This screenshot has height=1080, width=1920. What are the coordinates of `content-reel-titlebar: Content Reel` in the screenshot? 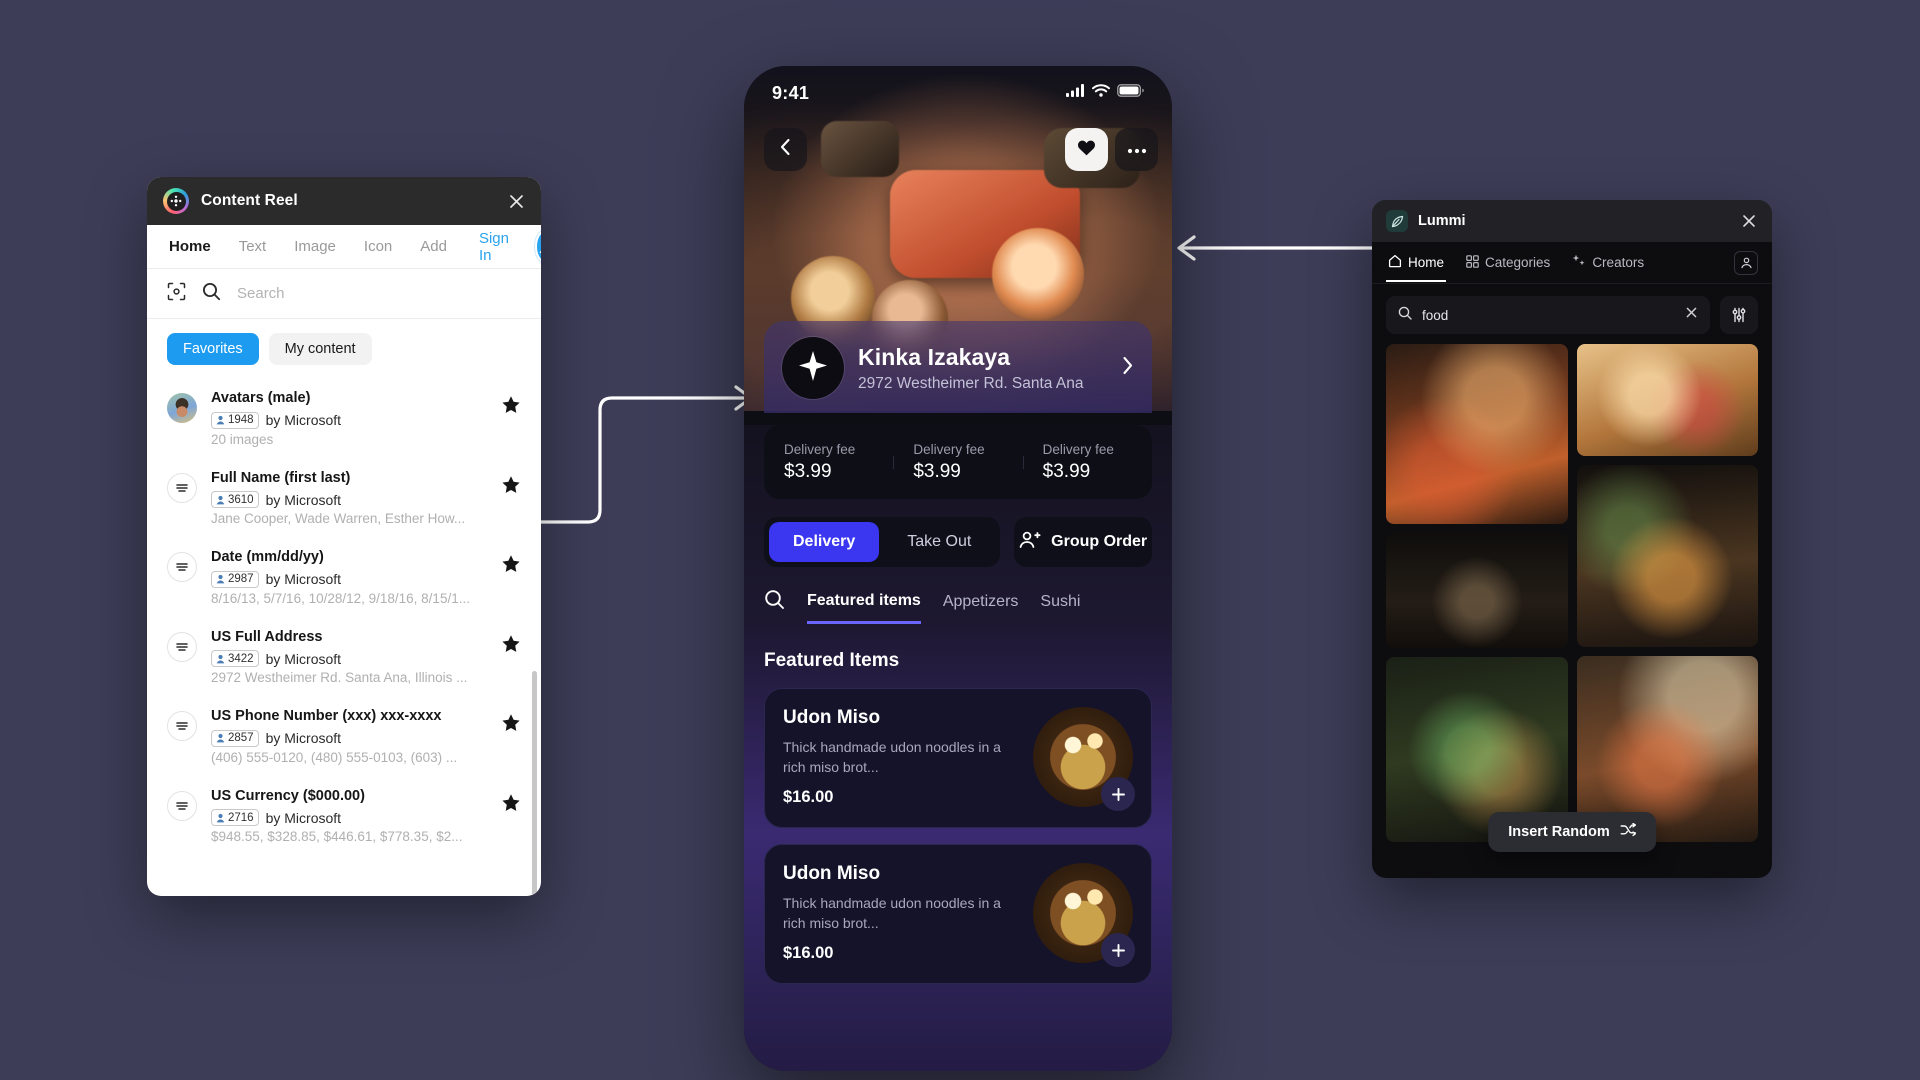 It's located at (344, 201).